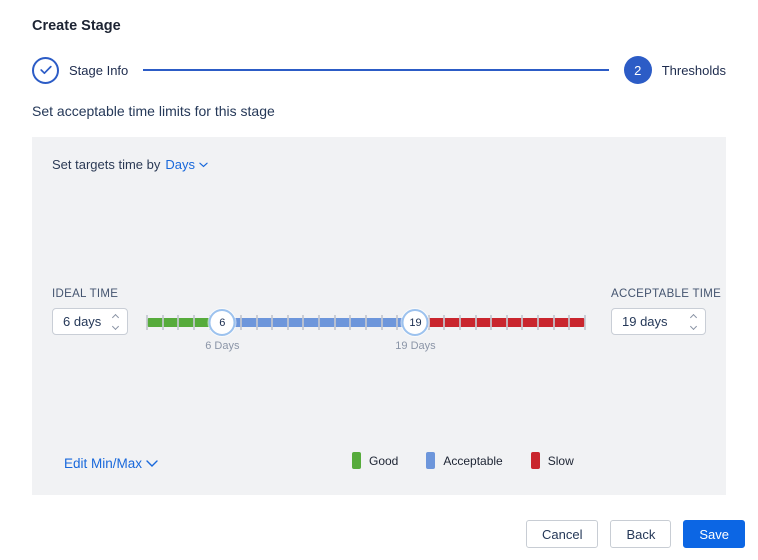 The height and width of the screenshot is (560, 758). I want to click on ideal-time-stepper, so click(115, 322).